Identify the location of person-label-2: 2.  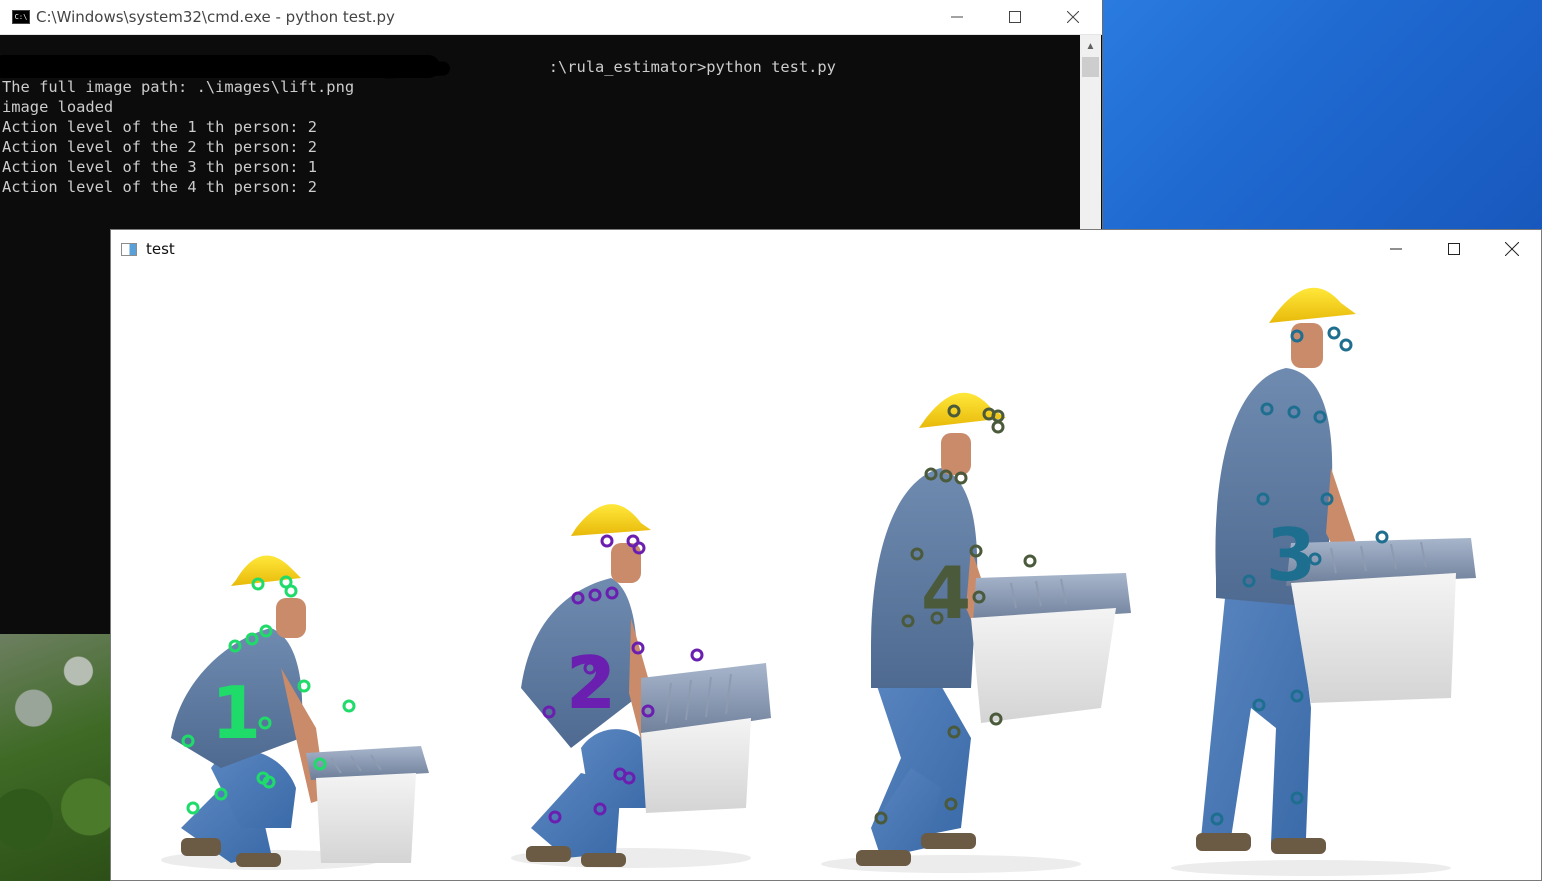
(591, 683).